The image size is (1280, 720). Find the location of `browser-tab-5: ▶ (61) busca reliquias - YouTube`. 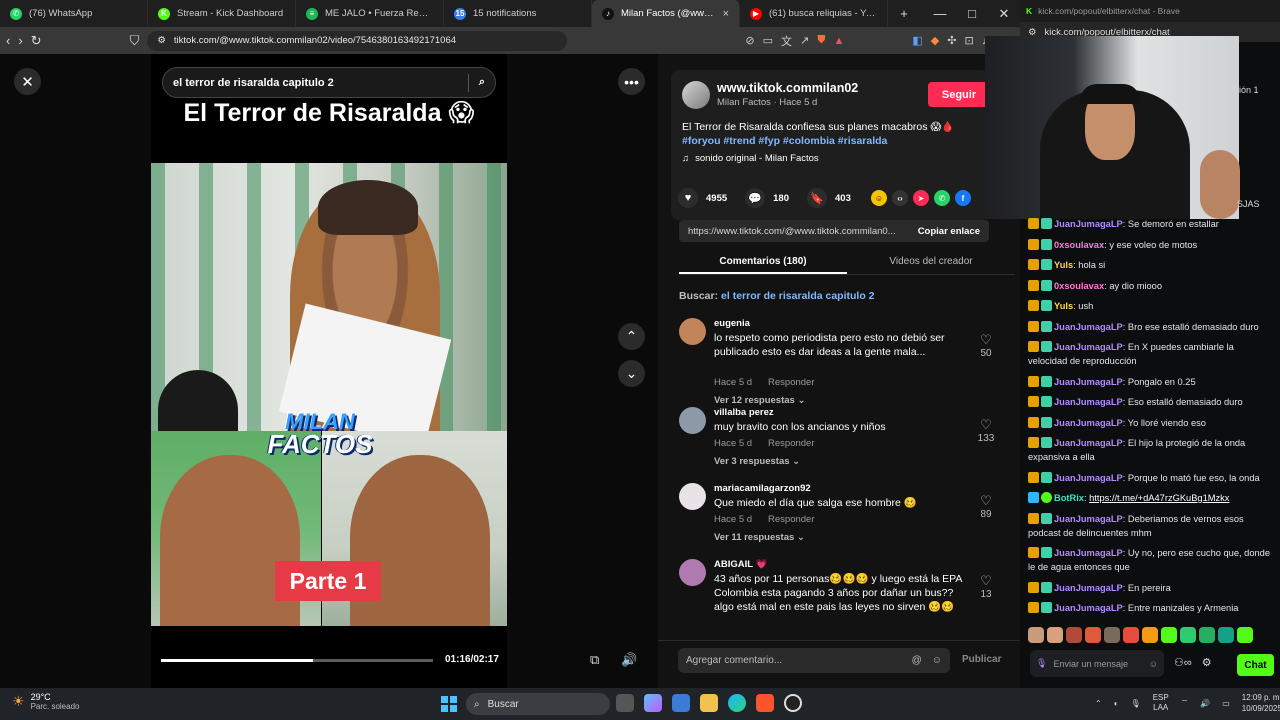

browser-tab-5: ▶ (61) busca reliquias - YouTube is located at coordinates (814, 13).